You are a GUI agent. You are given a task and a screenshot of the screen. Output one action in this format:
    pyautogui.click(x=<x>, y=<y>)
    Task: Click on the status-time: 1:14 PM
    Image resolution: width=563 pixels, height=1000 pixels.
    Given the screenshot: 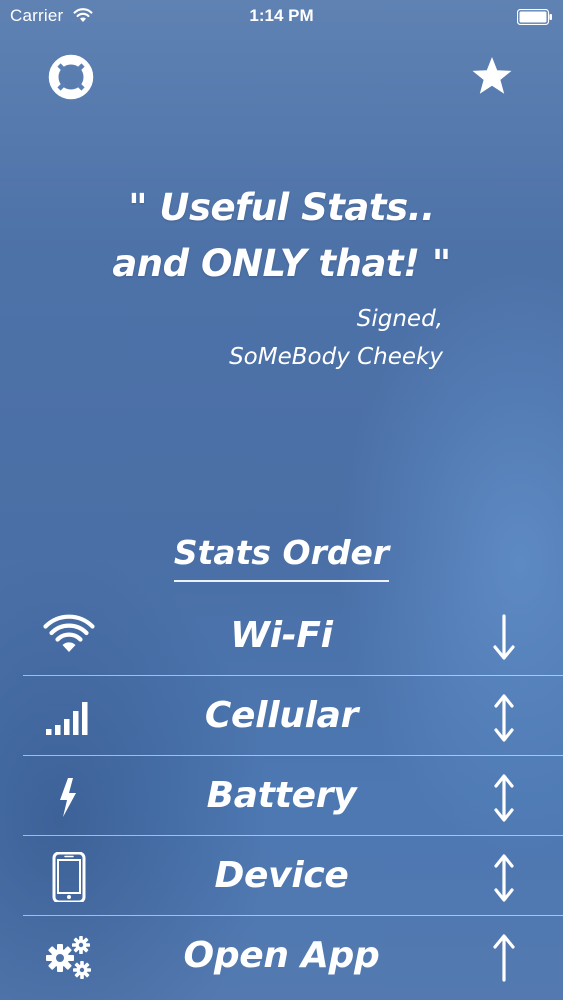 What is the action you would take?
    pyautogui.click(x=281, y=15)
    